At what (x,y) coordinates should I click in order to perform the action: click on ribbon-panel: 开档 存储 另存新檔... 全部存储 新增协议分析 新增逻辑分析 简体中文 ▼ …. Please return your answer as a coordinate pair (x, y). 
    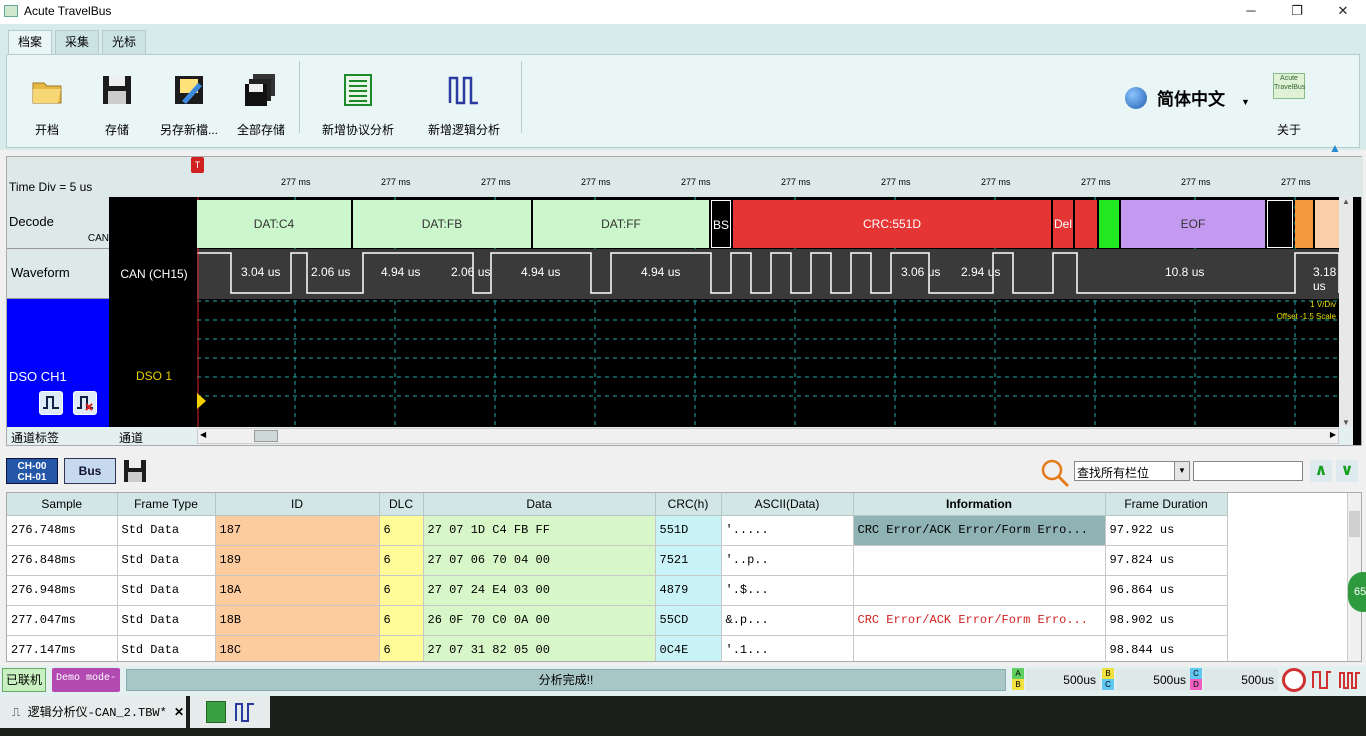
    Looking at the image, I should click on (683, 104).